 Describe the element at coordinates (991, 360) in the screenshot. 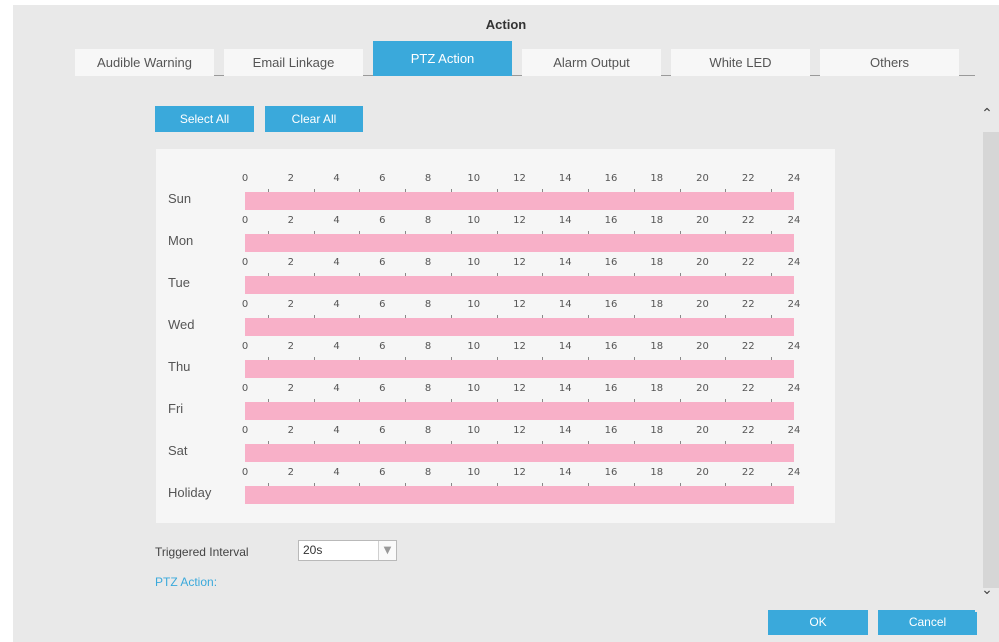

I see `scrollbar-thumb` at that location.